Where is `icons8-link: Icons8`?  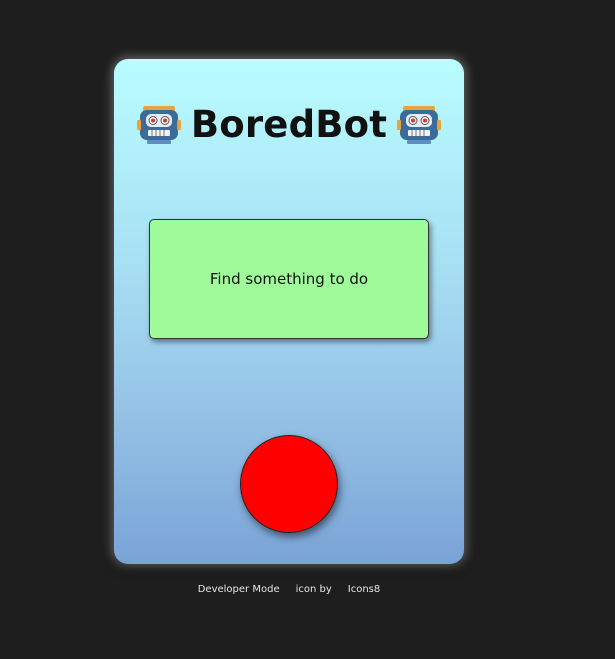
icons8-link: Icons8 is located at coordinates (364, 589).